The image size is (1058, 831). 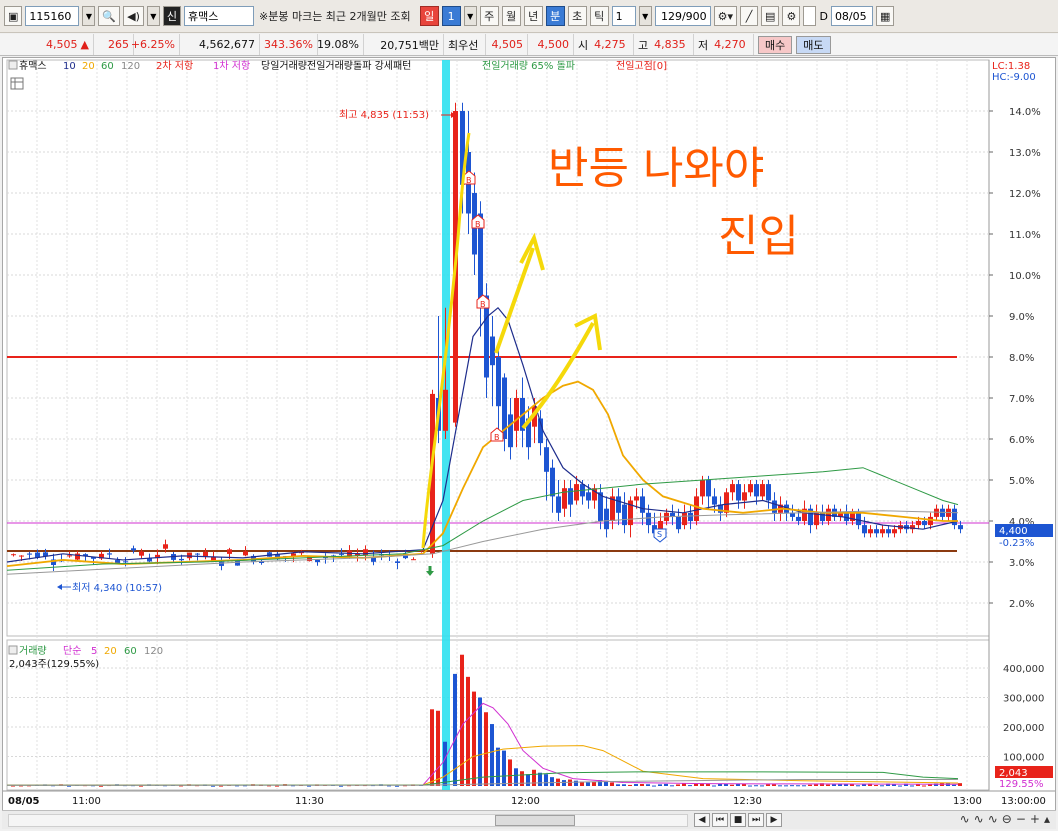 What do you see at coordinates (1021, 819) in the screenshot?
I see `zoom-out-icon: −` at bounding box center [1021, 819].